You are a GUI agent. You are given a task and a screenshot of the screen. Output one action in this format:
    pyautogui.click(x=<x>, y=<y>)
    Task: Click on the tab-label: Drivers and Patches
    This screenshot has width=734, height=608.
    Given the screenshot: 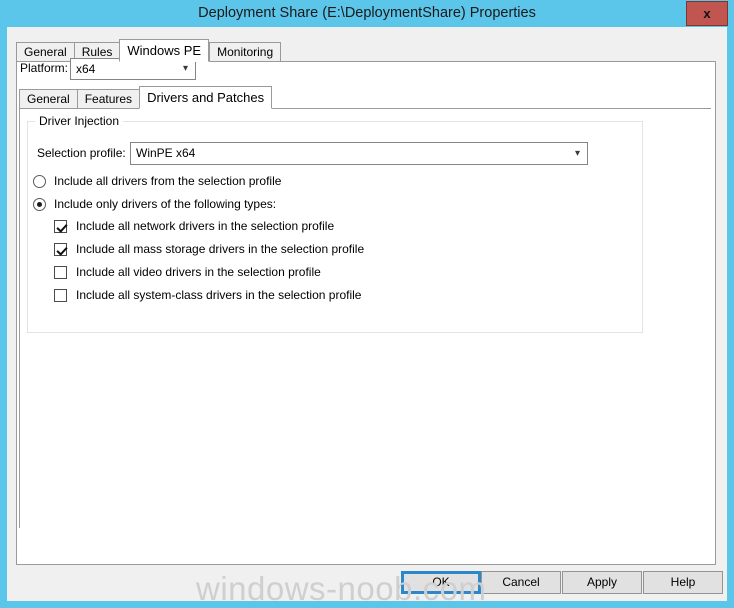 What is the action you would take?
    pyautogui.click(x=206, y=97)
    